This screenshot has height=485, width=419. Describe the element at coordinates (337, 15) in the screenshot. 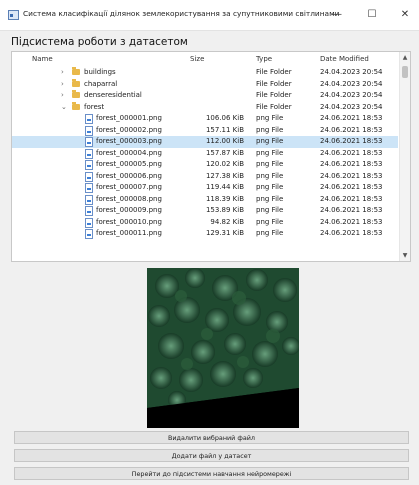

I see `minimize-button: —` at that location.